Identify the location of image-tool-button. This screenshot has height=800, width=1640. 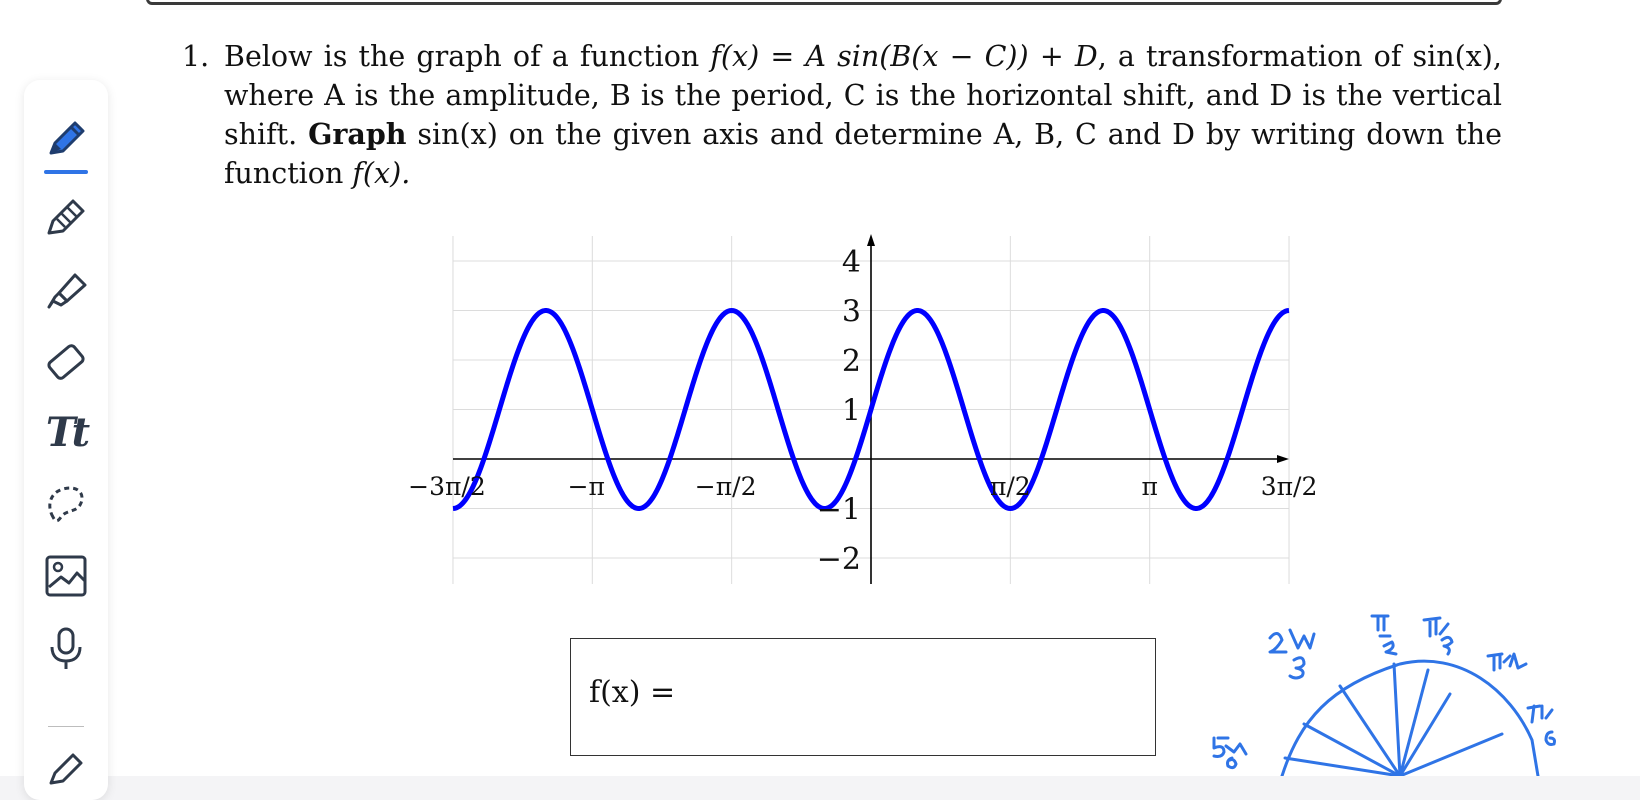
(66, 576).